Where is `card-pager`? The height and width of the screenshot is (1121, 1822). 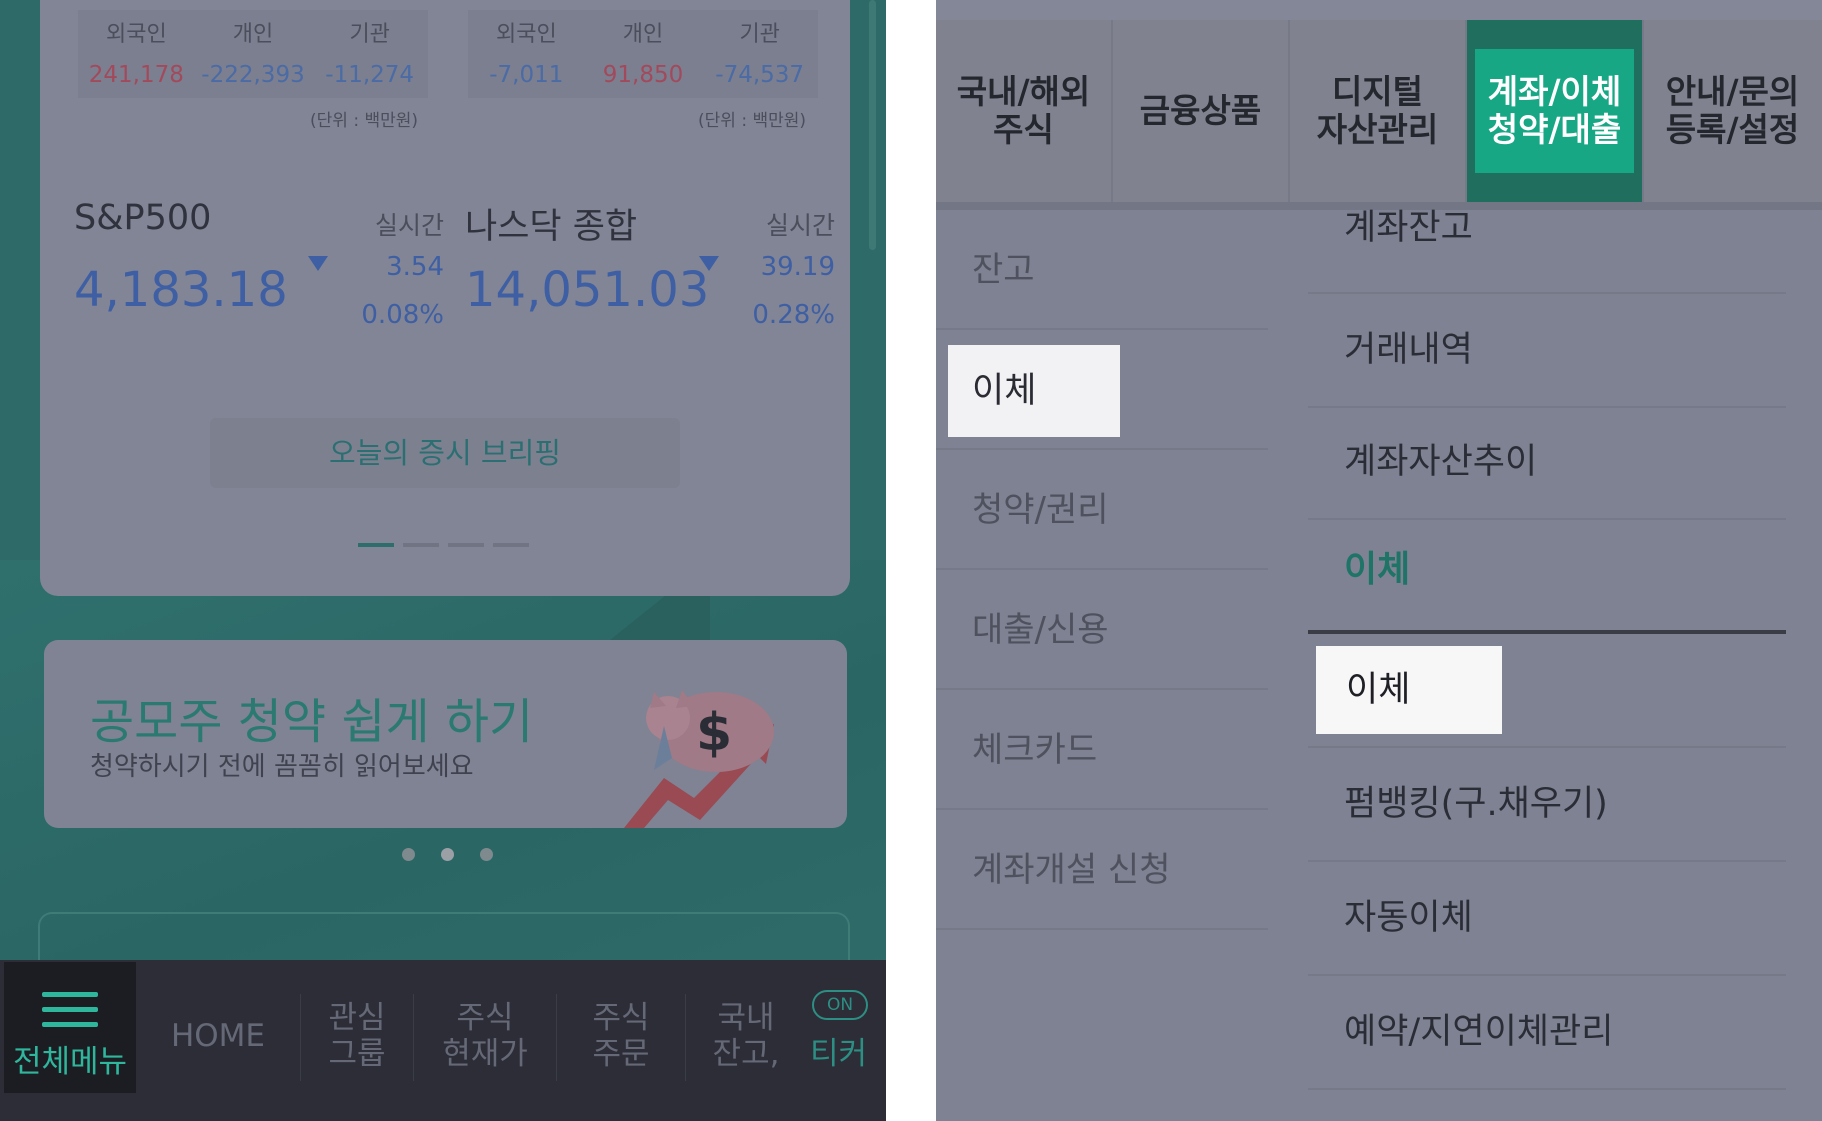 card-pager is located at coordinates (443, 545).